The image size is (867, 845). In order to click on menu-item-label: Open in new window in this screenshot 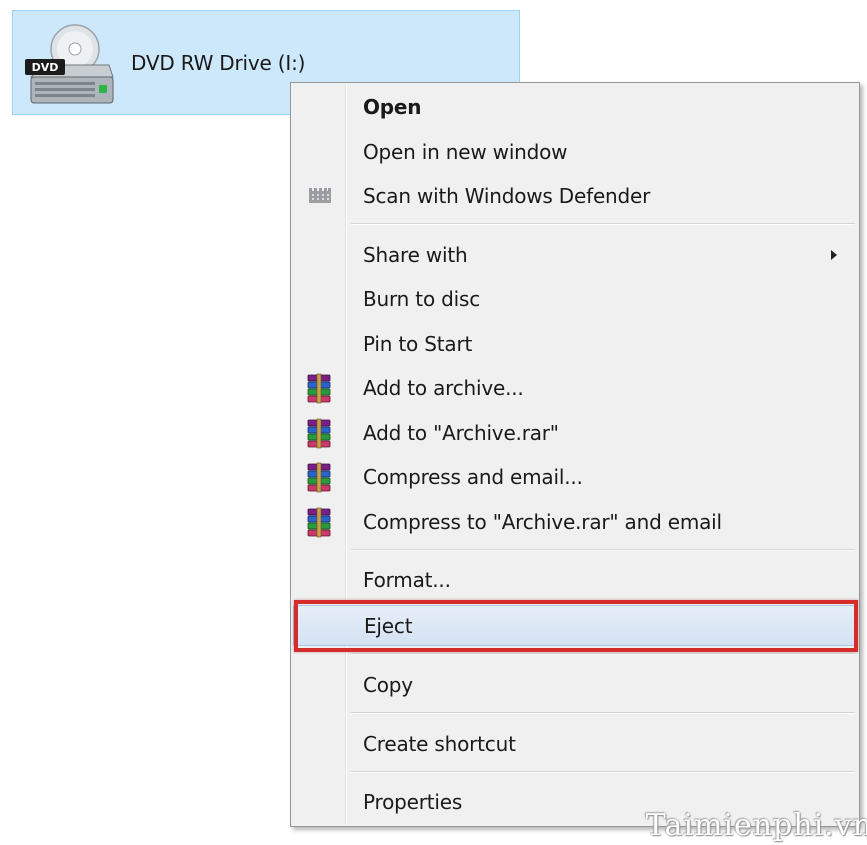, I will do `click(465, 152)`.